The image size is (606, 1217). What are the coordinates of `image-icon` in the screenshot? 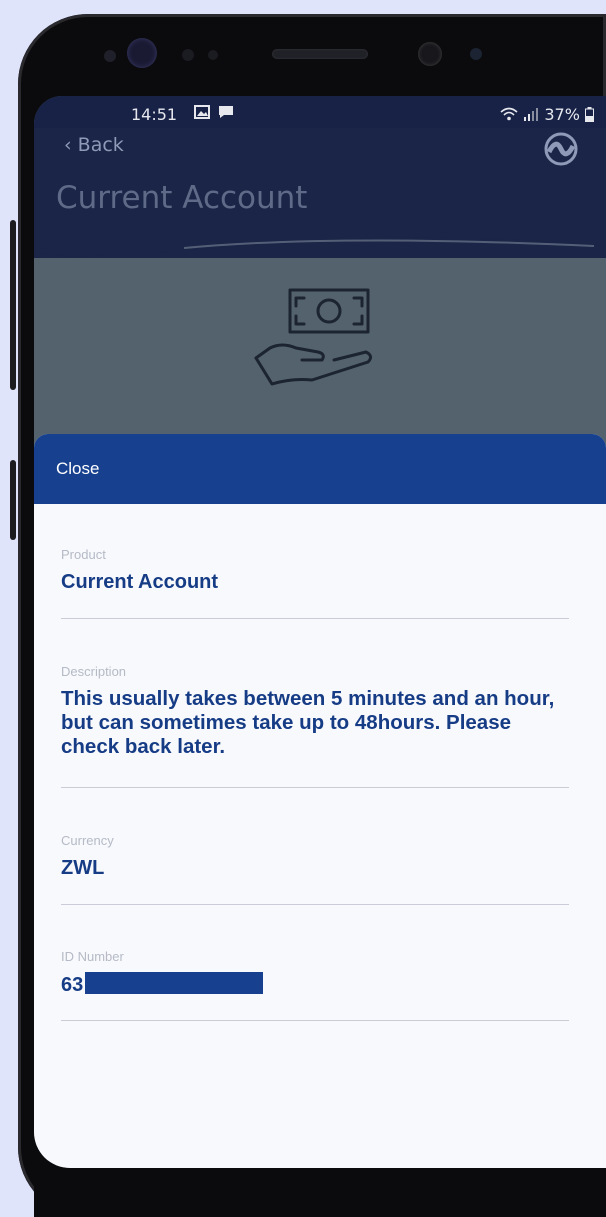 It's located at (202, 112).